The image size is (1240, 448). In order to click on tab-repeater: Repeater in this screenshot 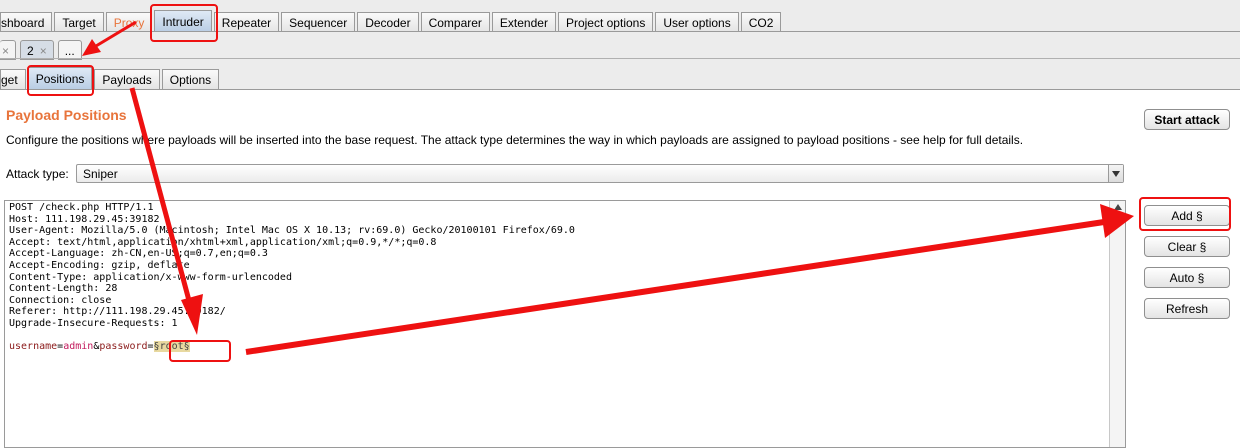, I will do `click(246, 22)`.